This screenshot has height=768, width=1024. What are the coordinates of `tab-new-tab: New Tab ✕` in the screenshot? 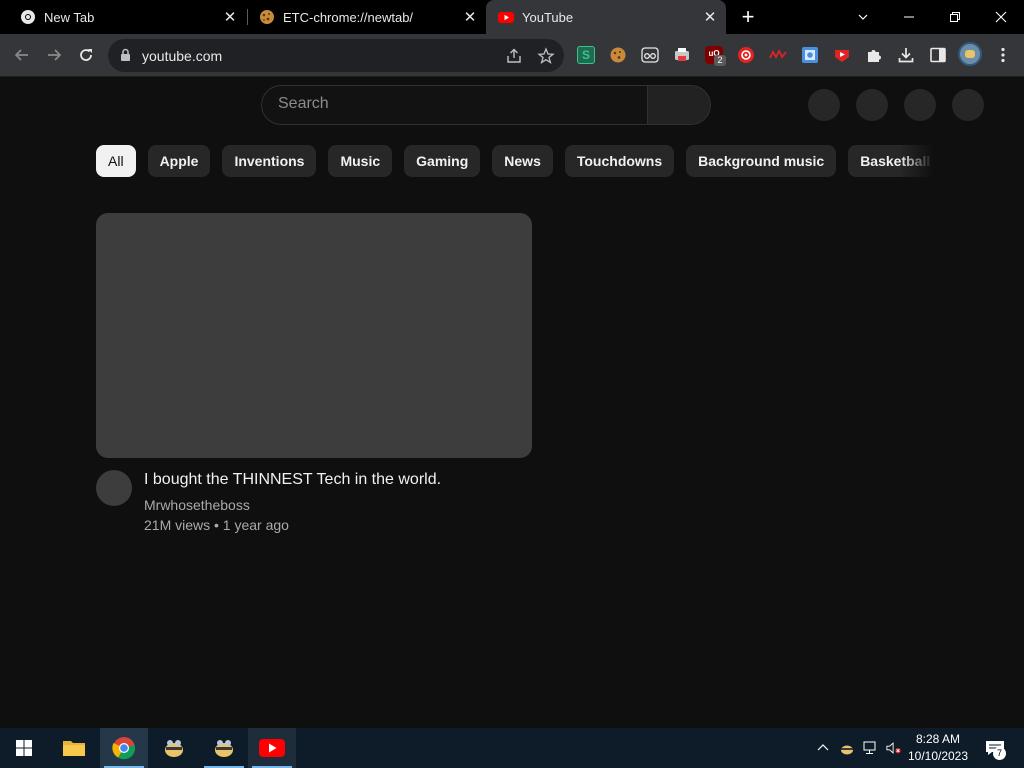 It's located at (123, 17).